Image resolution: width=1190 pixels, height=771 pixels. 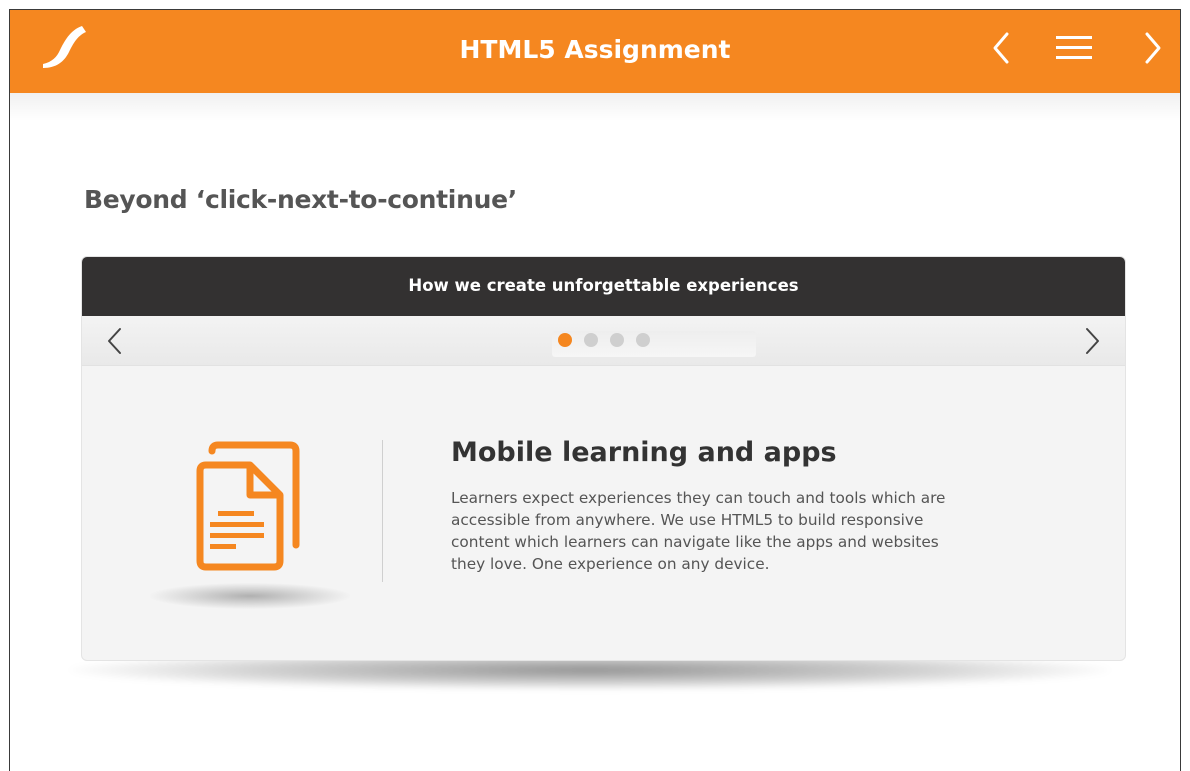 I want to click on documents-icon, so click(x=252, y=506).